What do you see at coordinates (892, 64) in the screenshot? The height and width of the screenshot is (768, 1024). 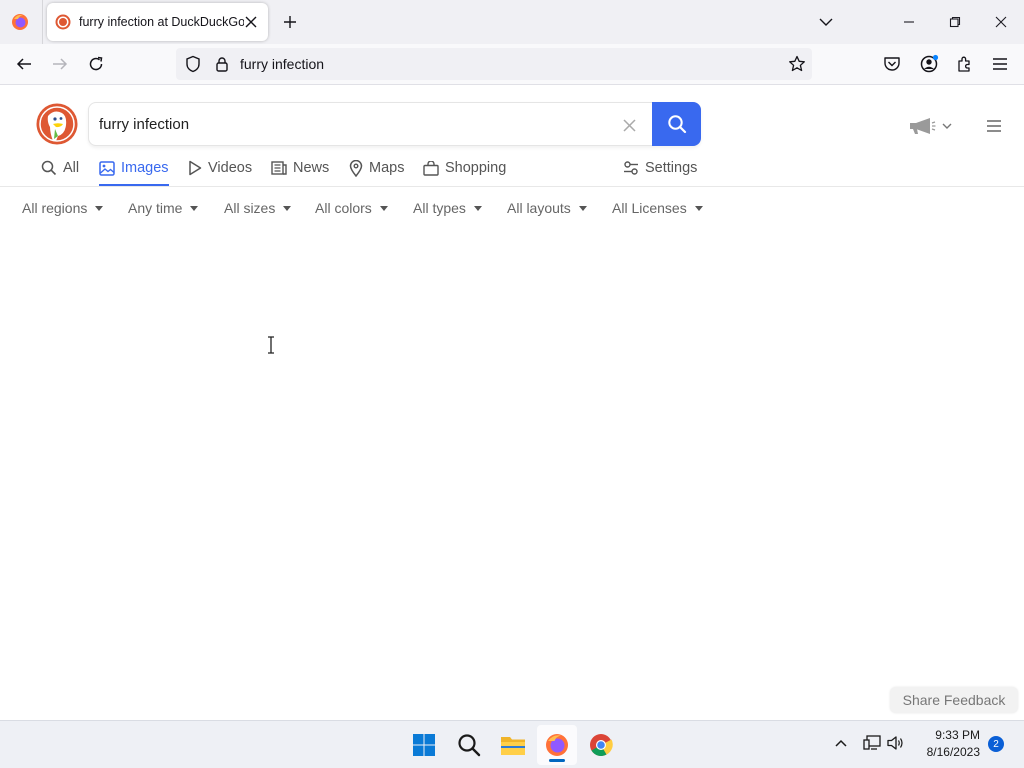 I see `pocket-button` at bounding box center [892, 64].